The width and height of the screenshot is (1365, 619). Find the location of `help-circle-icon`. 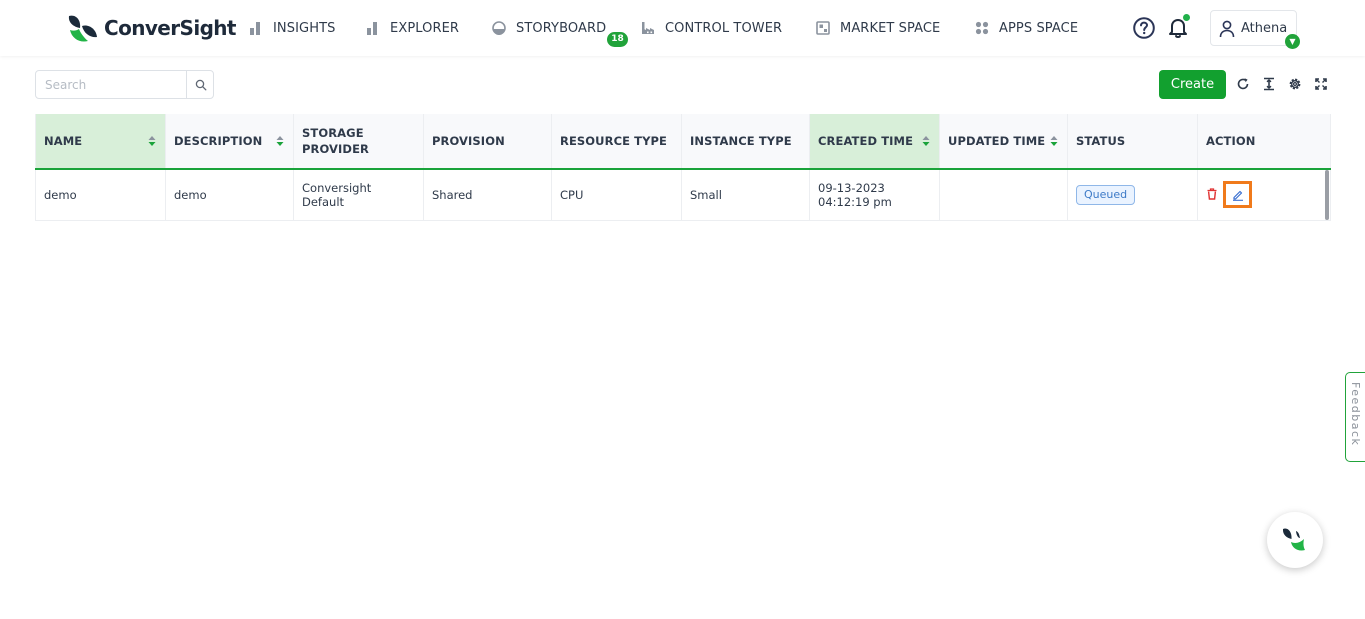

help-circle-icon is located at coordinates (1144, 28).